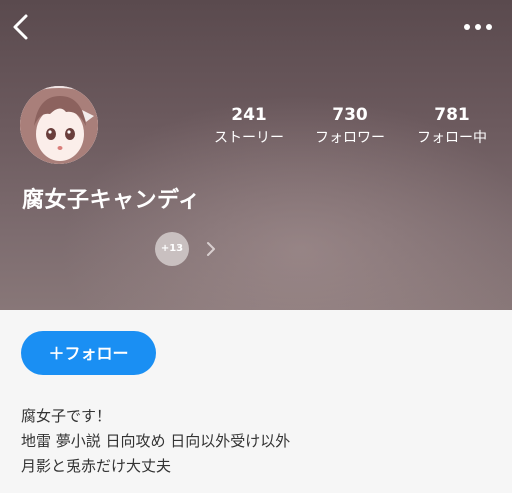 Image resolution: width=512 pixels, height=493 pixels. What do you see at coordinates (452, 115) in the screenshot?
I see `stat-following-count: 781` at bounding box center [452, 115].